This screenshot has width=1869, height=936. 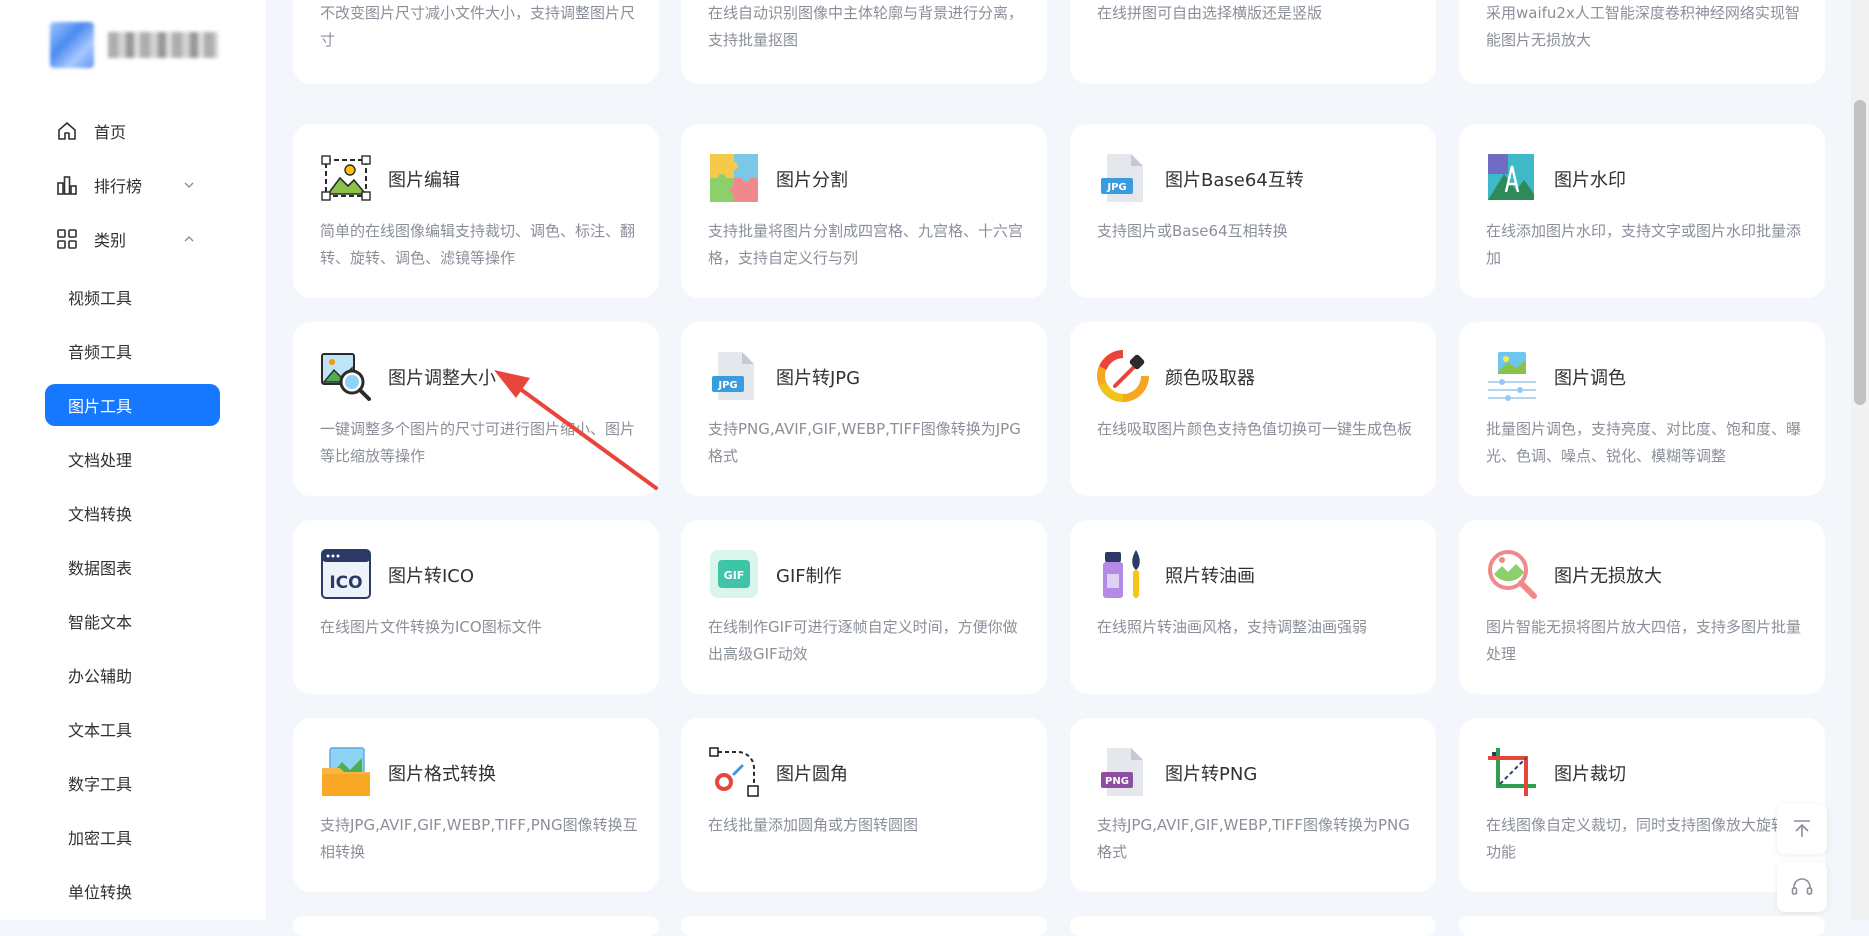 I want to click on category-item-encrypt: 加密工具, so click(x=133, y=837).